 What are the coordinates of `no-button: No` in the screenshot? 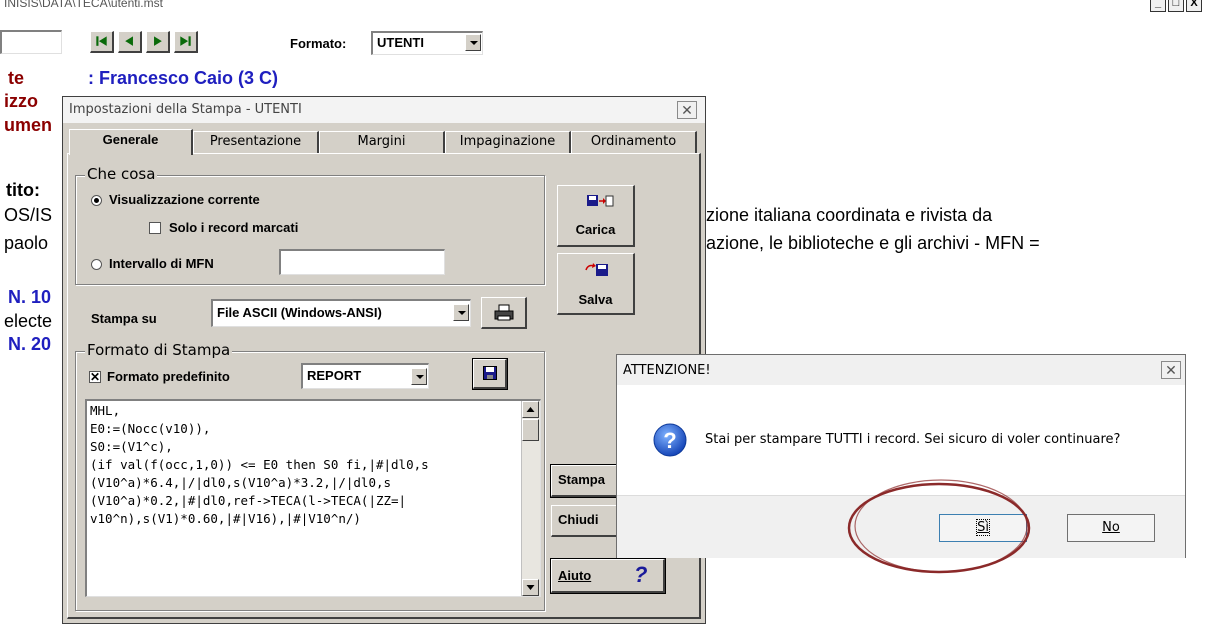 It's located at (1111, 528).